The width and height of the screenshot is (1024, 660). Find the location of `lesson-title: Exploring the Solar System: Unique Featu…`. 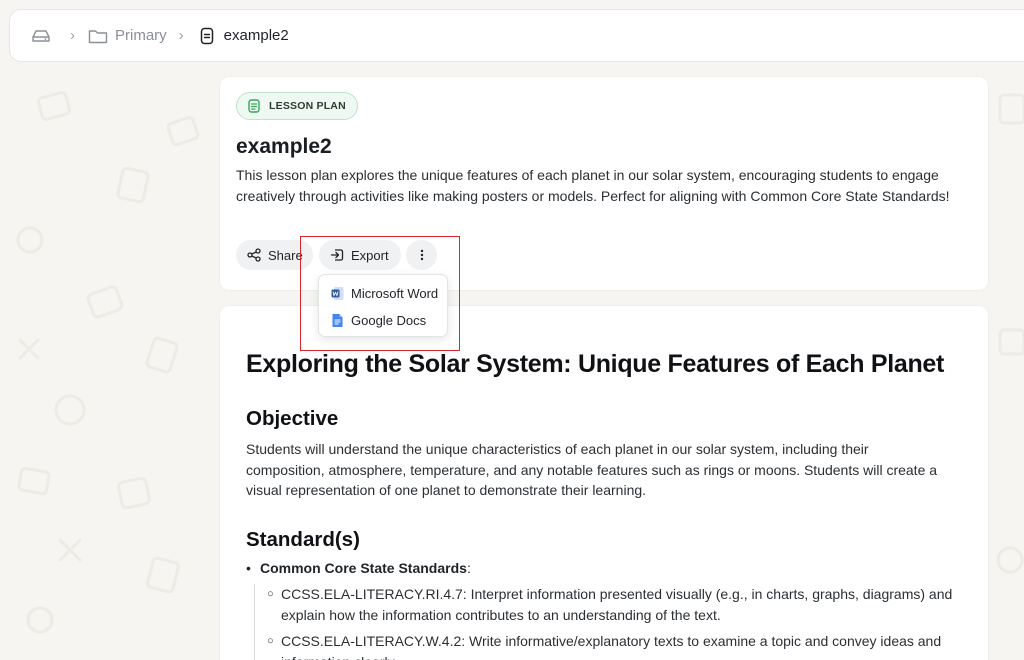

lesson-title: Exploring the Solar System: Unique Featu… is located at coordinates (595, 364).